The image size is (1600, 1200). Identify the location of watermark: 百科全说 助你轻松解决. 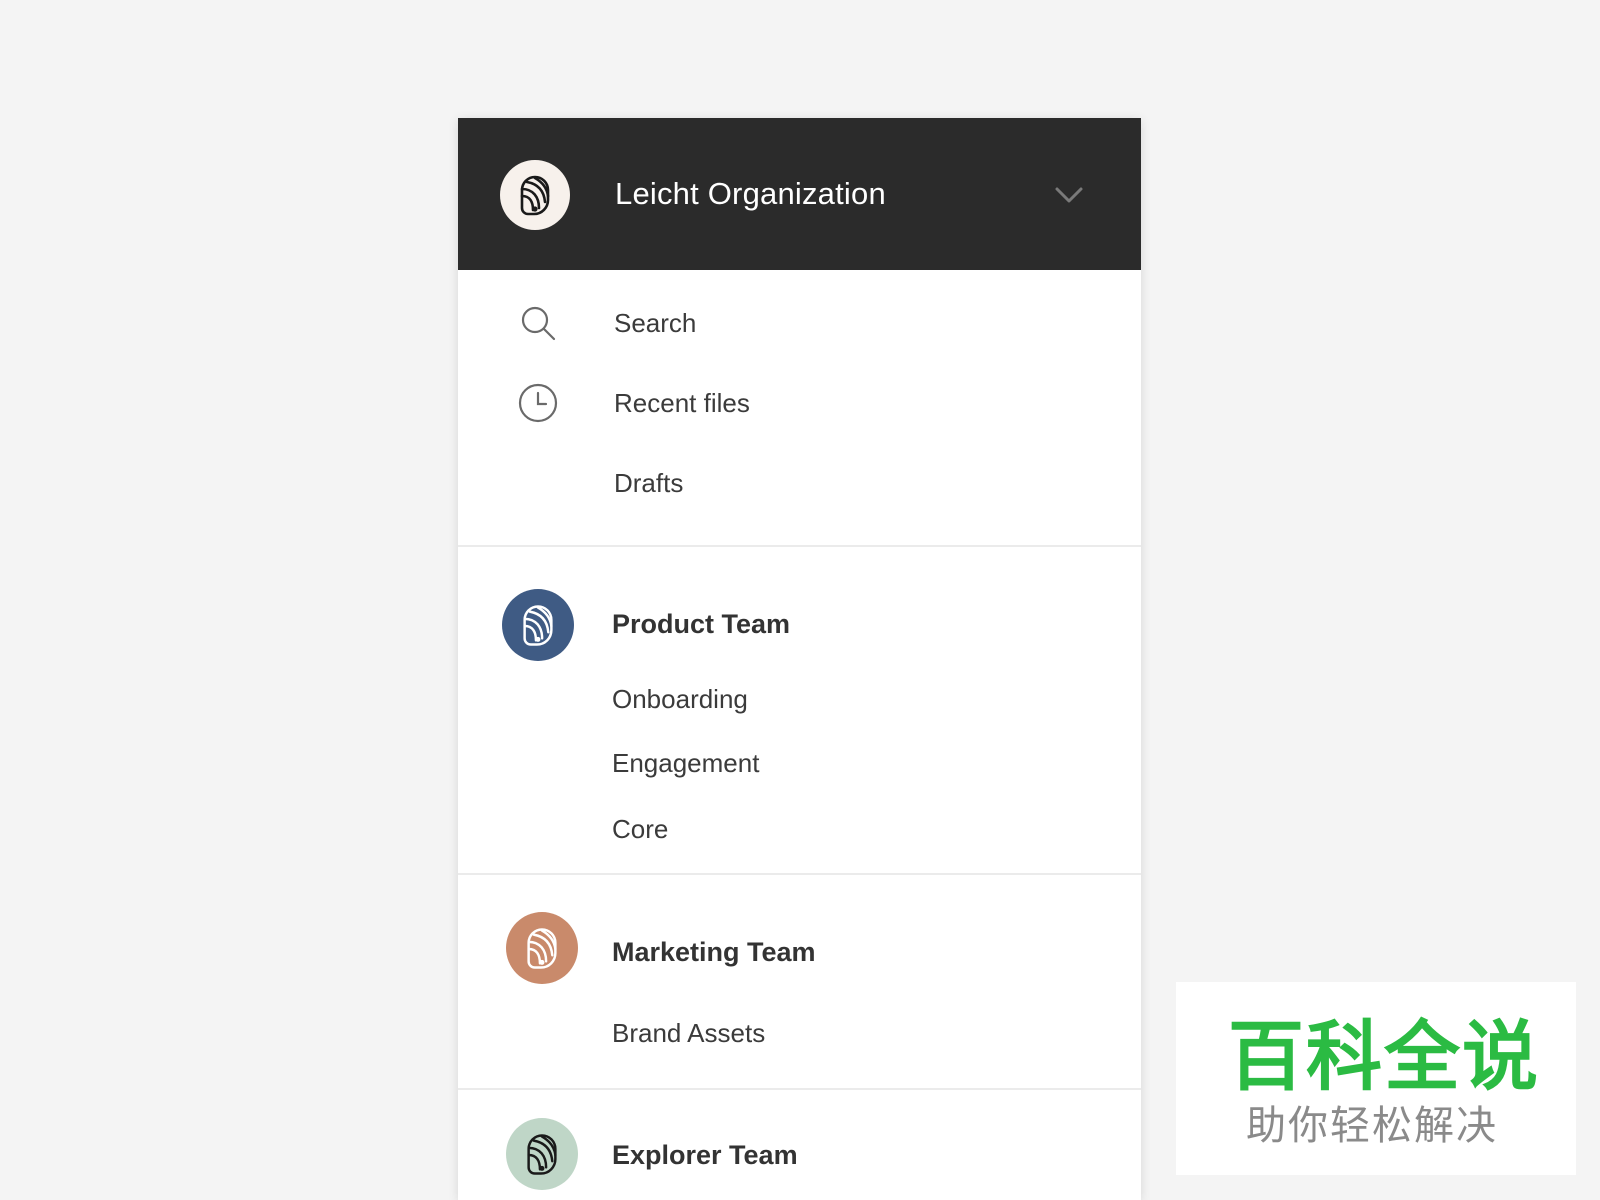
(1376, 1078).